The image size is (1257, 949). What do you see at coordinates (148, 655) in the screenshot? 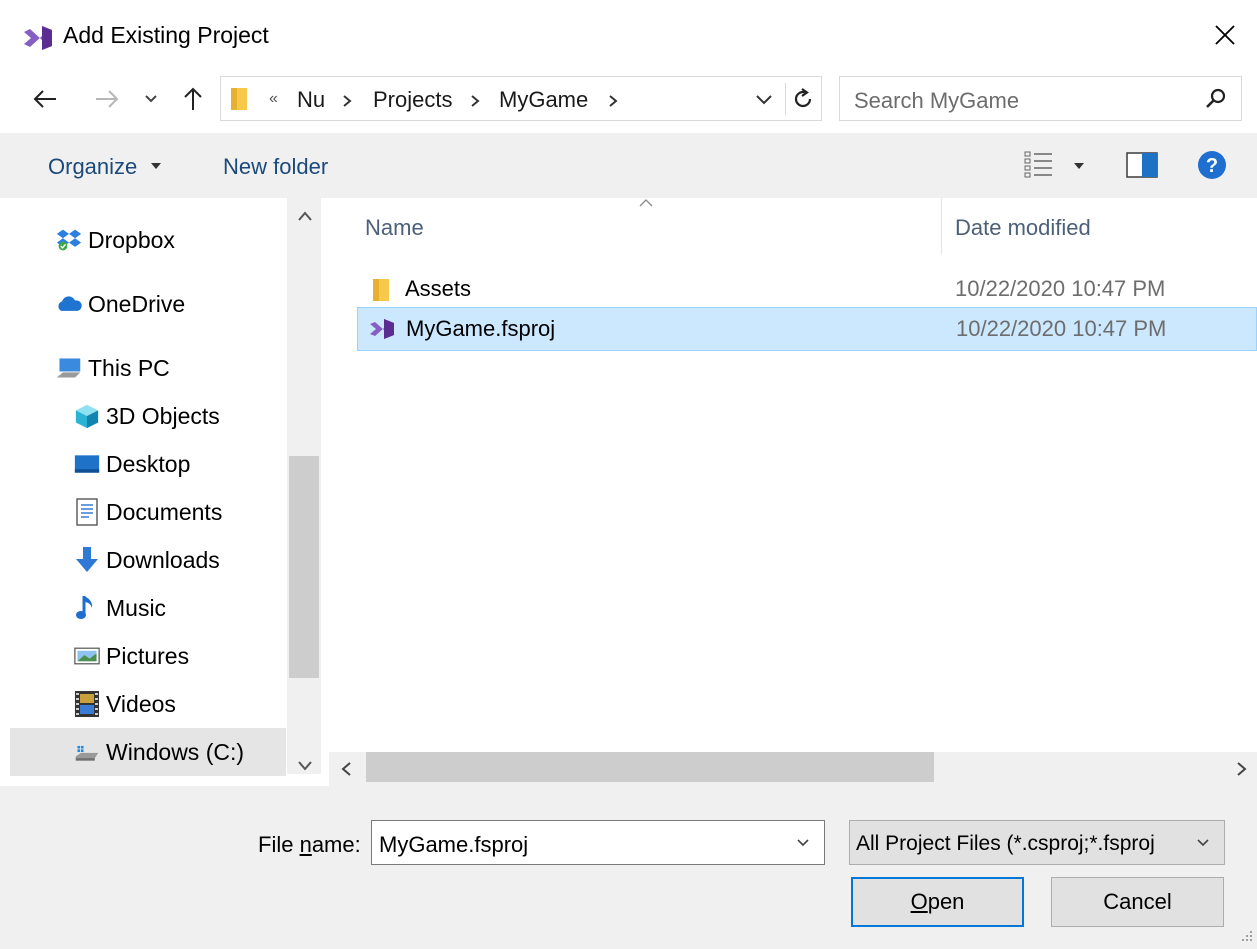
I see `nav-label: Pictures` at bounding box center [148, 655].